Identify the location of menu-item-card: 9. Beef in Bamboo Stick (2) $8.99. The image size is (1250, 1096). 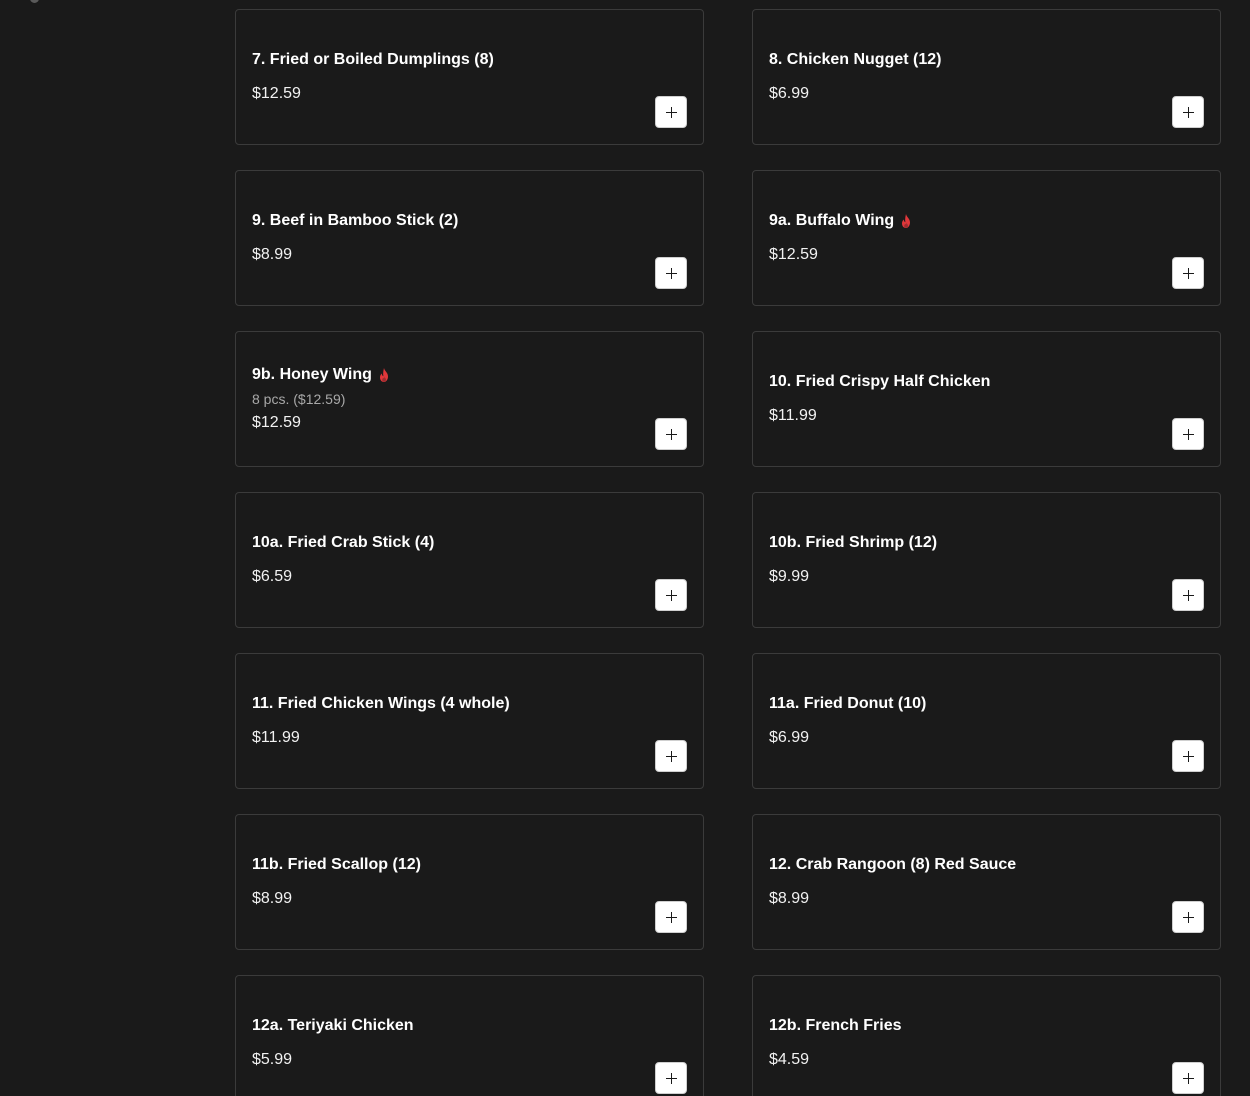
(469, 238).